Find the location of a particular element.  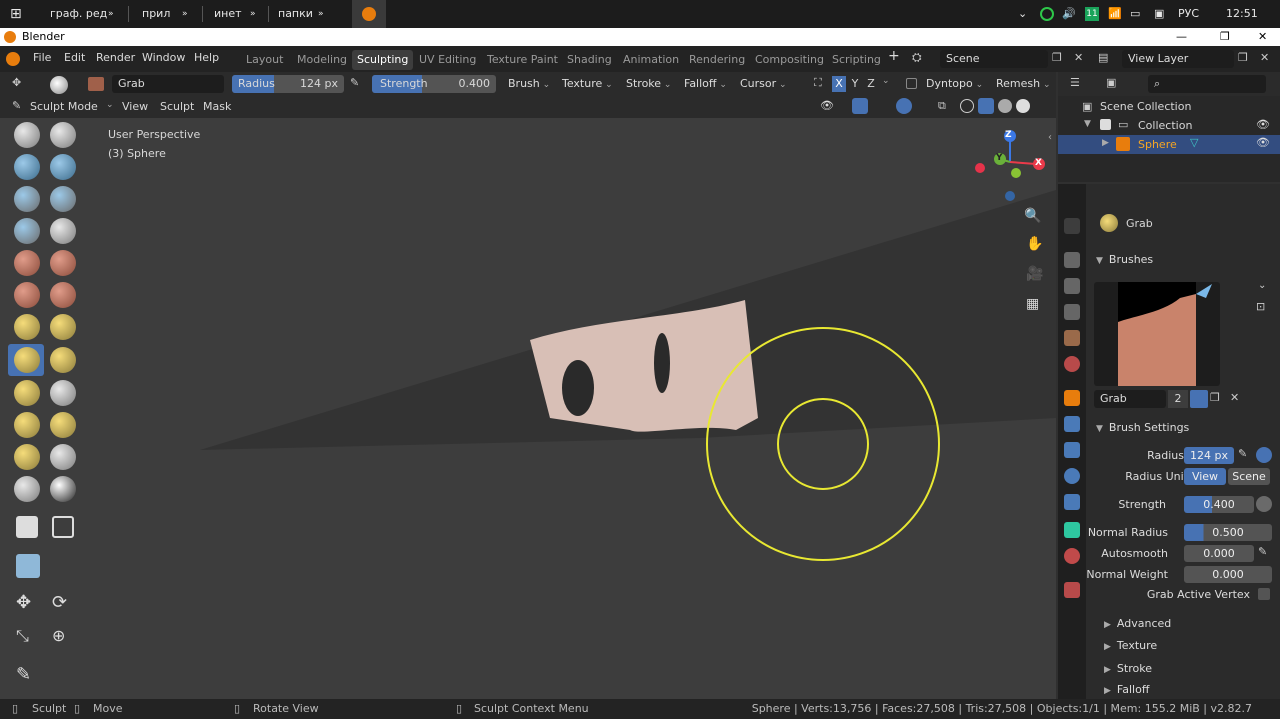

snake-hook-tool-icon is located at coordinates (63, 327).